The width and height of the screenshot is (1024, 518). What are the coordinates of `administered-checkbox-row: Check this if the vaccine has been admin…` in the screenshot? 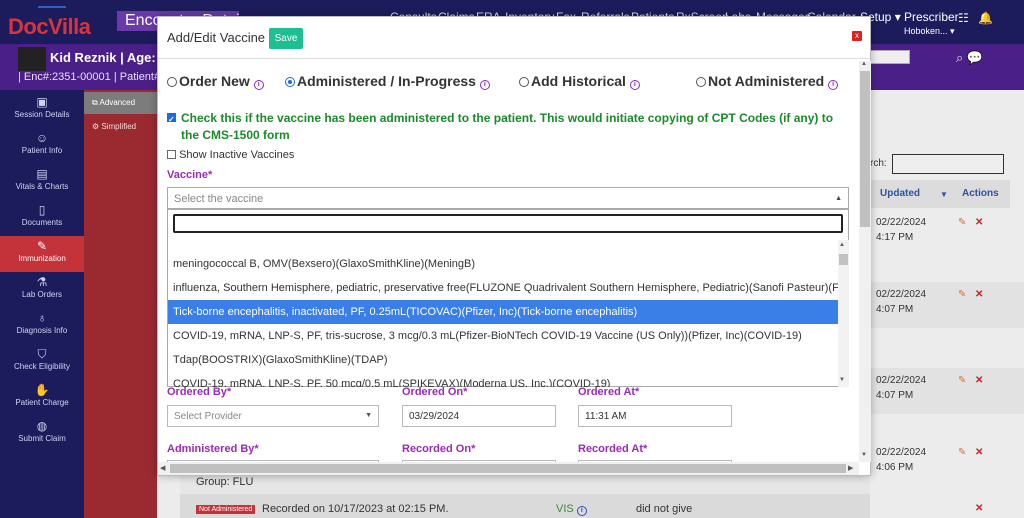 It's located at (502, 127).